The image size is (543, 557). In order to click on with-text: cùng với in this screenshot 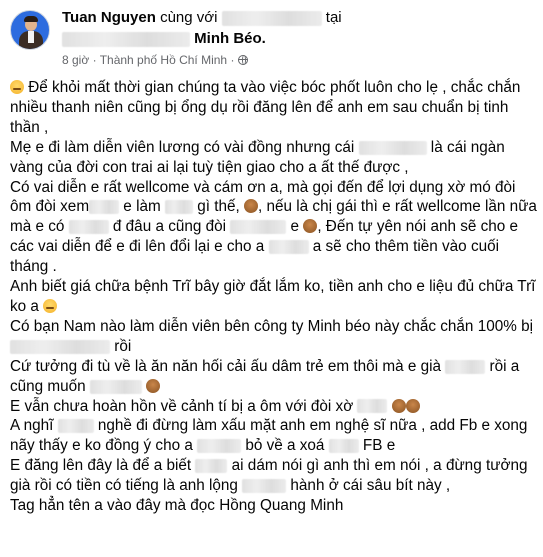, I will do `click(189, 17)`.